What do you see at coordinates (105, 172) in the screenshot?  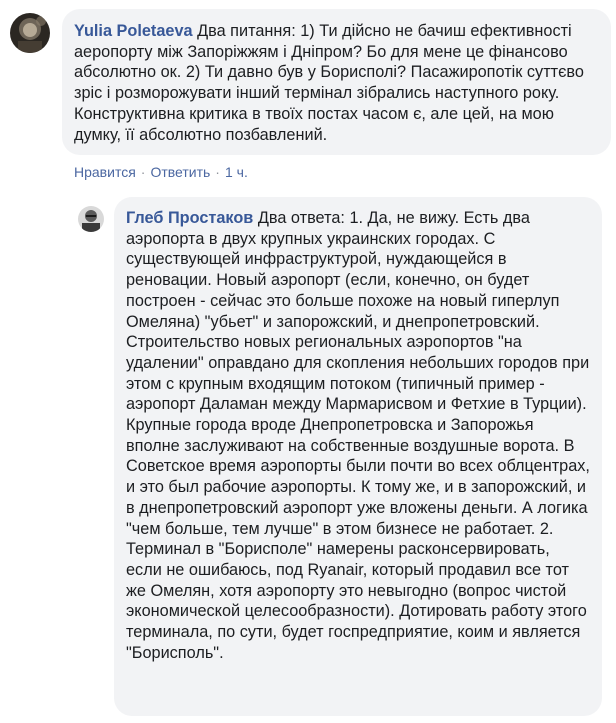 I see `like-button: Нравится` at bounding box center [105, 172].